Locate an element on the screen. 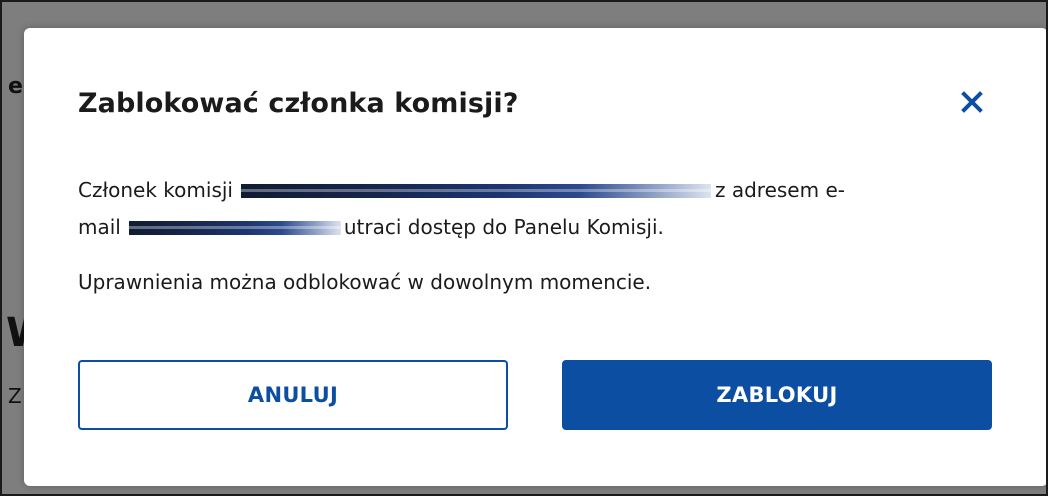  dialog-title: Zablokować członka komisji? is located at coordinates (298, 103).